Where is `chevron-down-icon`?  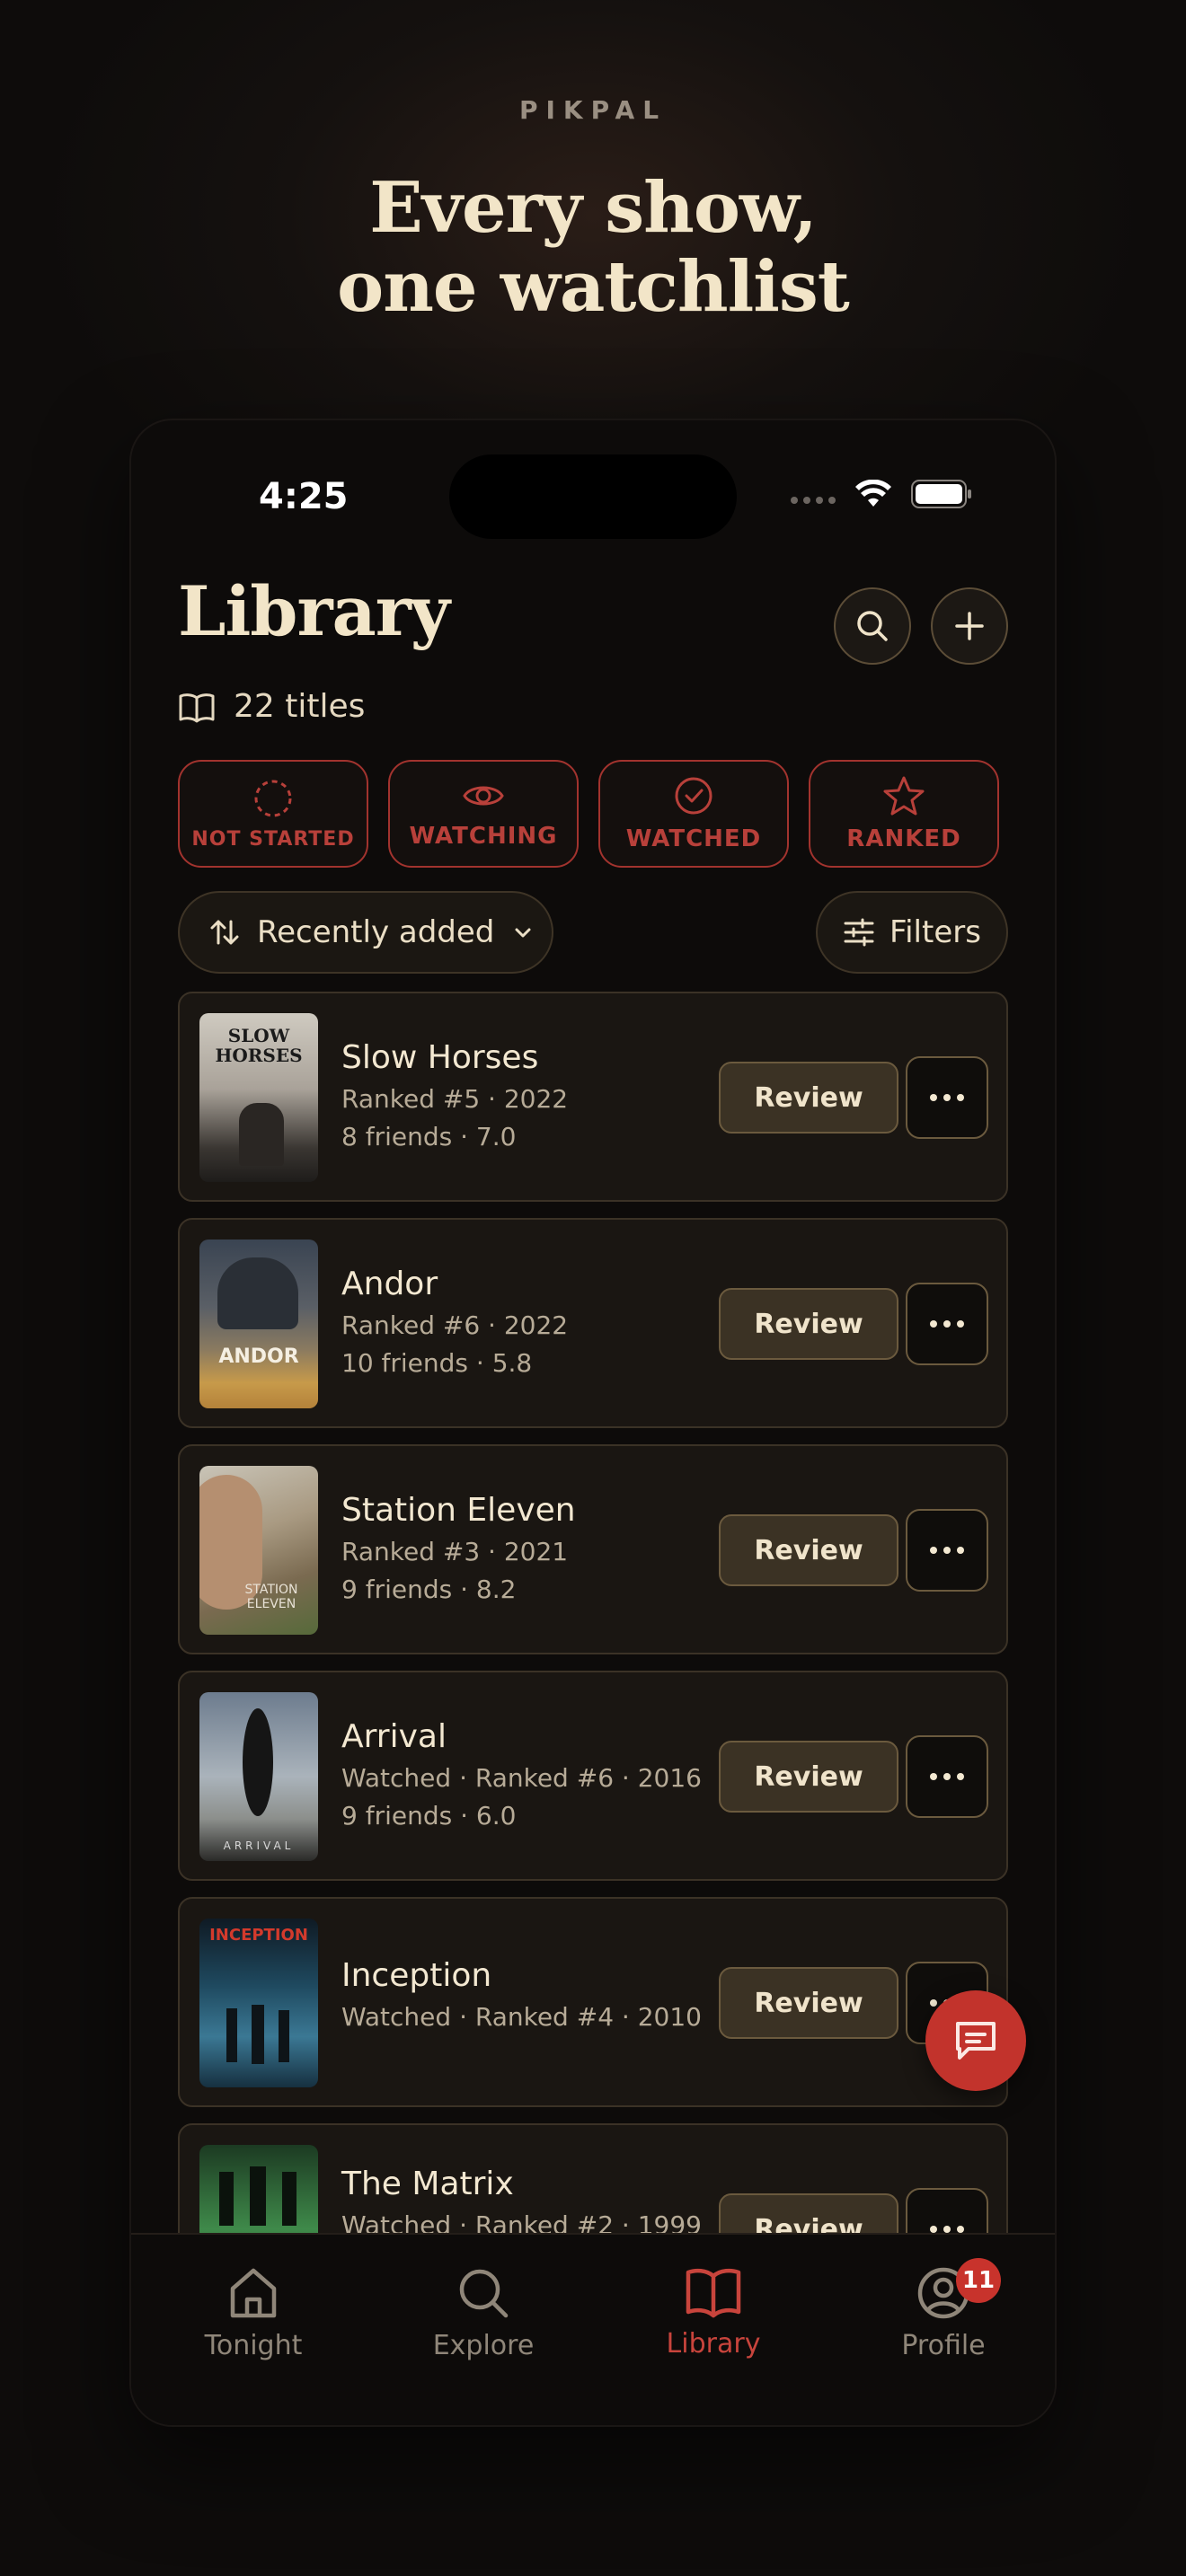
chevron-down-icon is located at coordinates (523, 933).